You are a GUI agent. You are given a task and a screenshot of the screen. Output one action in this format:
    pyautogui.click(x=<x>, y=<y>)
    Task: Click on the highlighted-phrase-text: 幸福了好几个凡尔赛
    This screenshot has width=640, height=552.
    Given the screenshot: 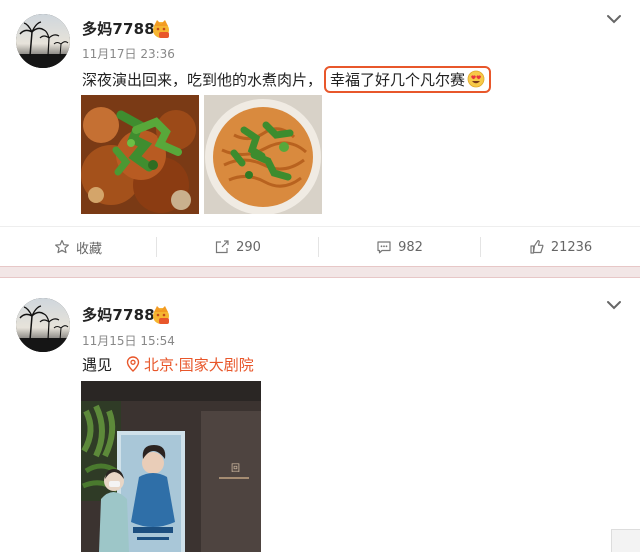 What is the action you would take?
    pyautogui.click(x=398, y=80)
    